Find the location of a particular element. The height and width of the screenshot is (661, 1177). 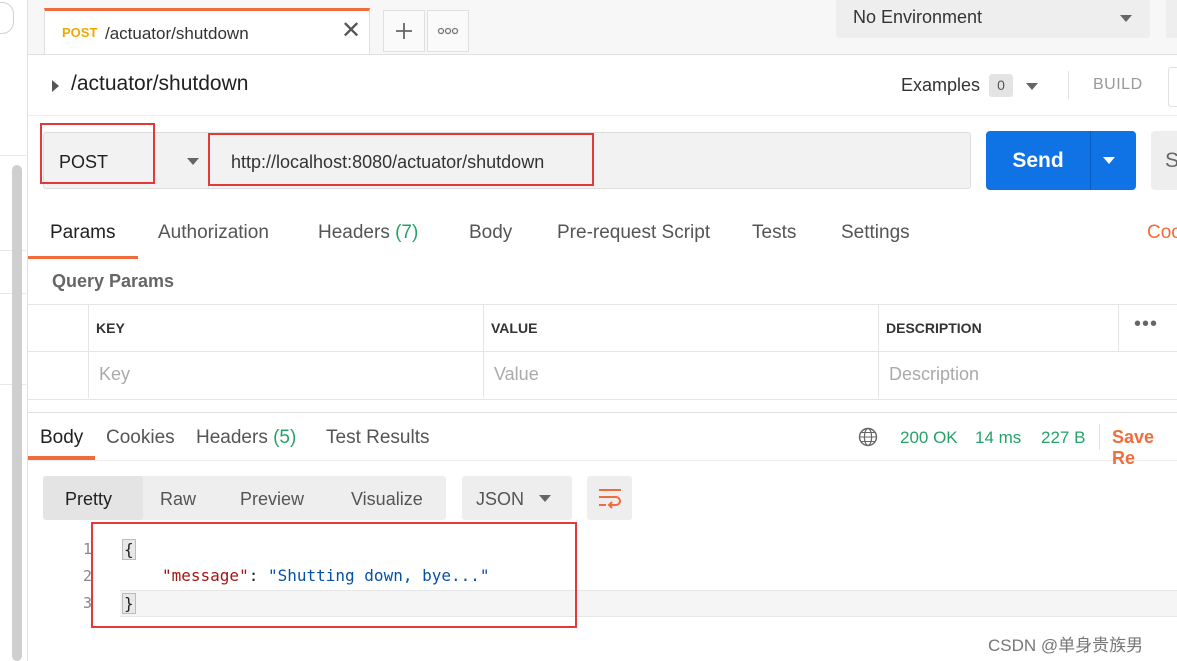

build-button: BUILD is located at coordinates (1118, 85).